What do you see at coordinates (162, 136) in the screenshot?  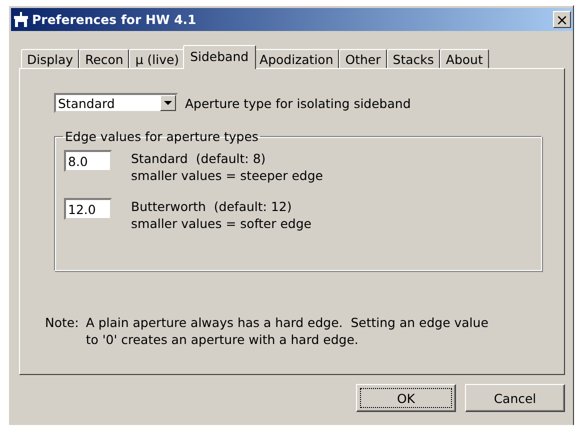 I see `group-title: Edge values for aperture types` at bounding box center [162, 136].